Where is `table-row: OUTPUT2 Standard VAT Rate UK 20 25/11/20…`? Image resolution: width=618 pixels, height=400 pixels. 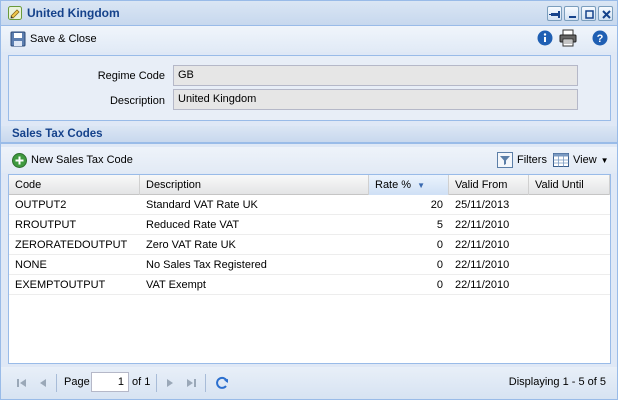
table-row: OUTPUT2 Standard VAT Rate UK 20 25/11/20… is located at coordinates (309, 205).